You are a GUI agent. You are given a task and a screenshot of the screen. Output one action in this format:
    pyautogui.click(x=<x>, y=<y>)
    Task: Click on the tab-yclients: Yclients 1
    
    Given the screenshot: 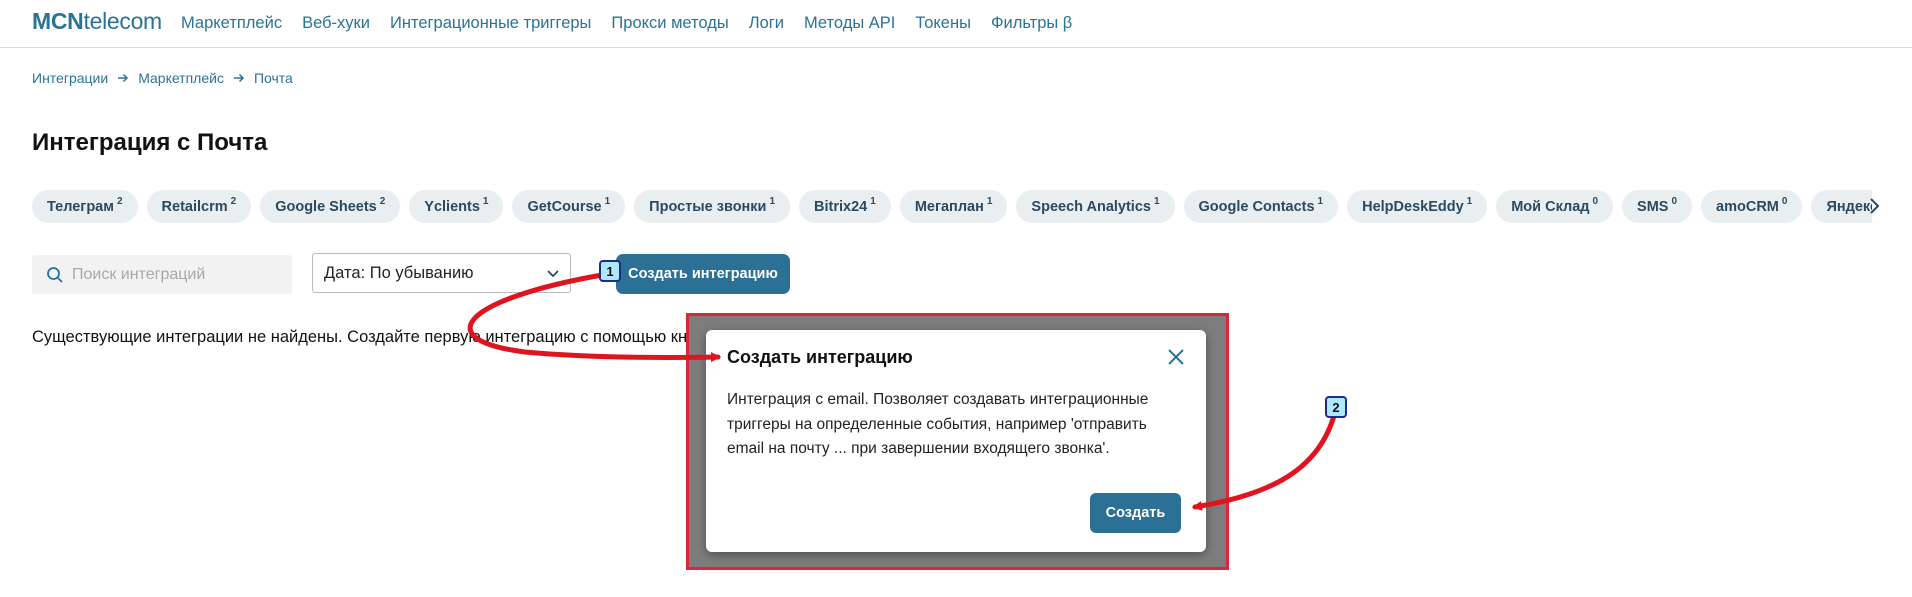 What is the action you would take?
    pyautogui.click(x=456, y=206)
    